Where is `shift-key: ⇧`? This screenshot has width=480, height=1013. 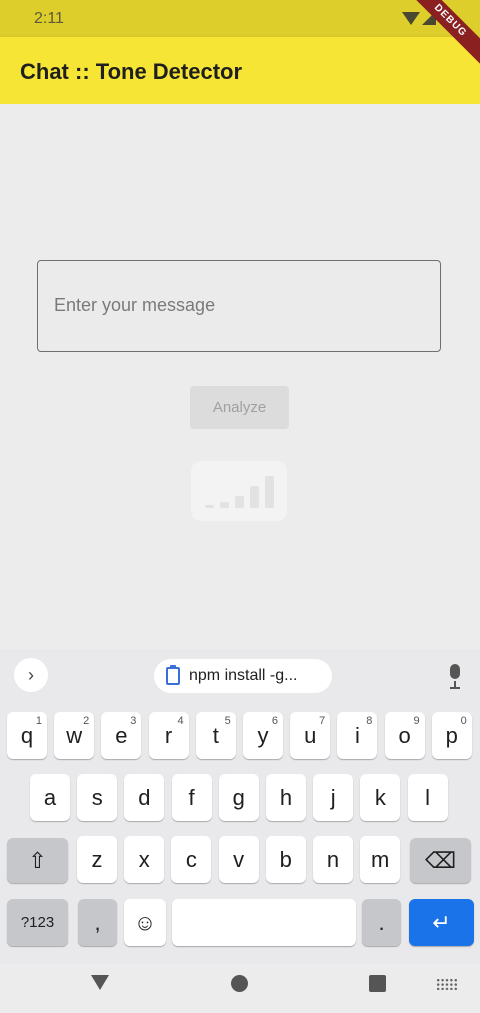
shift-key: ⇧ is located at coordinates (37, 860).